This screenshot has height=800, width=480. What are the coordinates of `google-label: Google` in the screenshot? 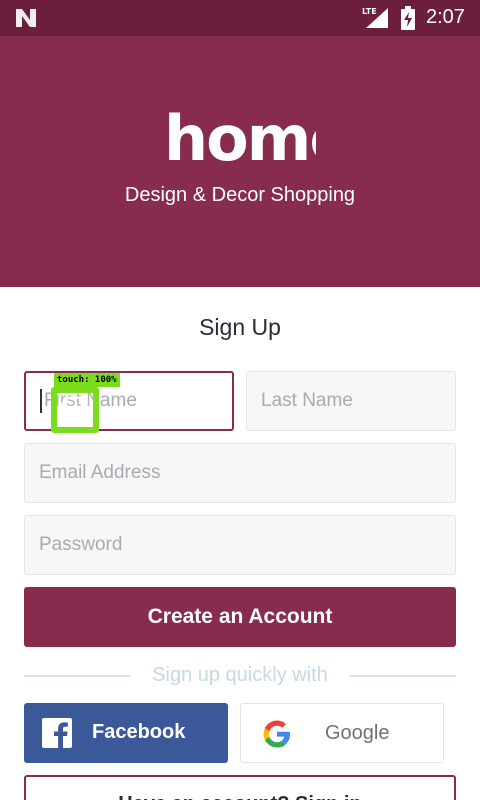 It's located at (357, 733).